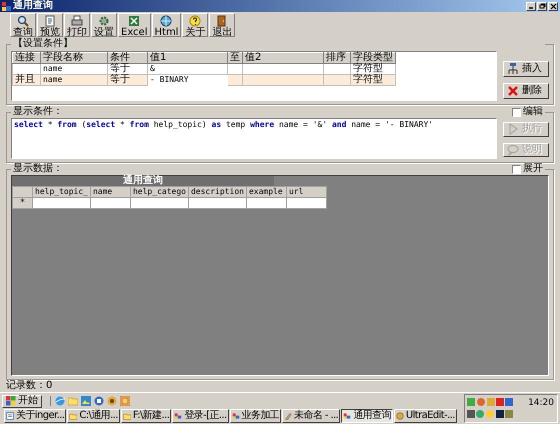  Describe the element at coordinates (60, 401) in the screenshot. I see `browser-icon` at that location.